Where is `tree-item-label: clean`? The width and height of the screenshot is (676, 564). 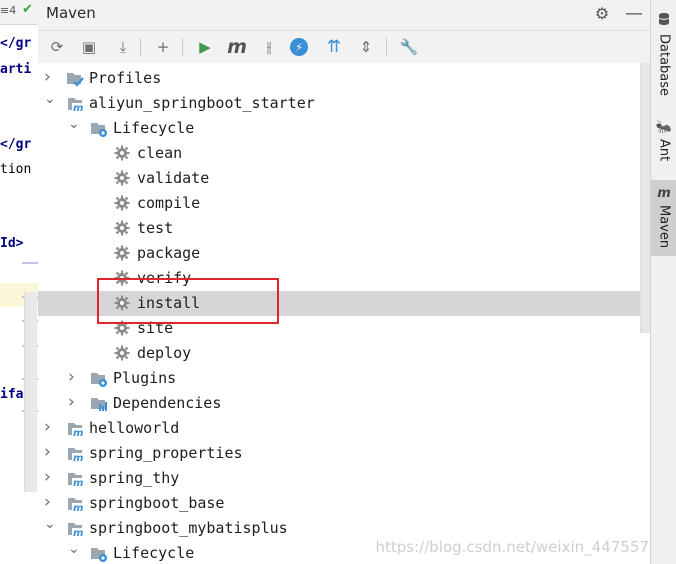
tree-item-label: clean is located at coordinates (160, 153).